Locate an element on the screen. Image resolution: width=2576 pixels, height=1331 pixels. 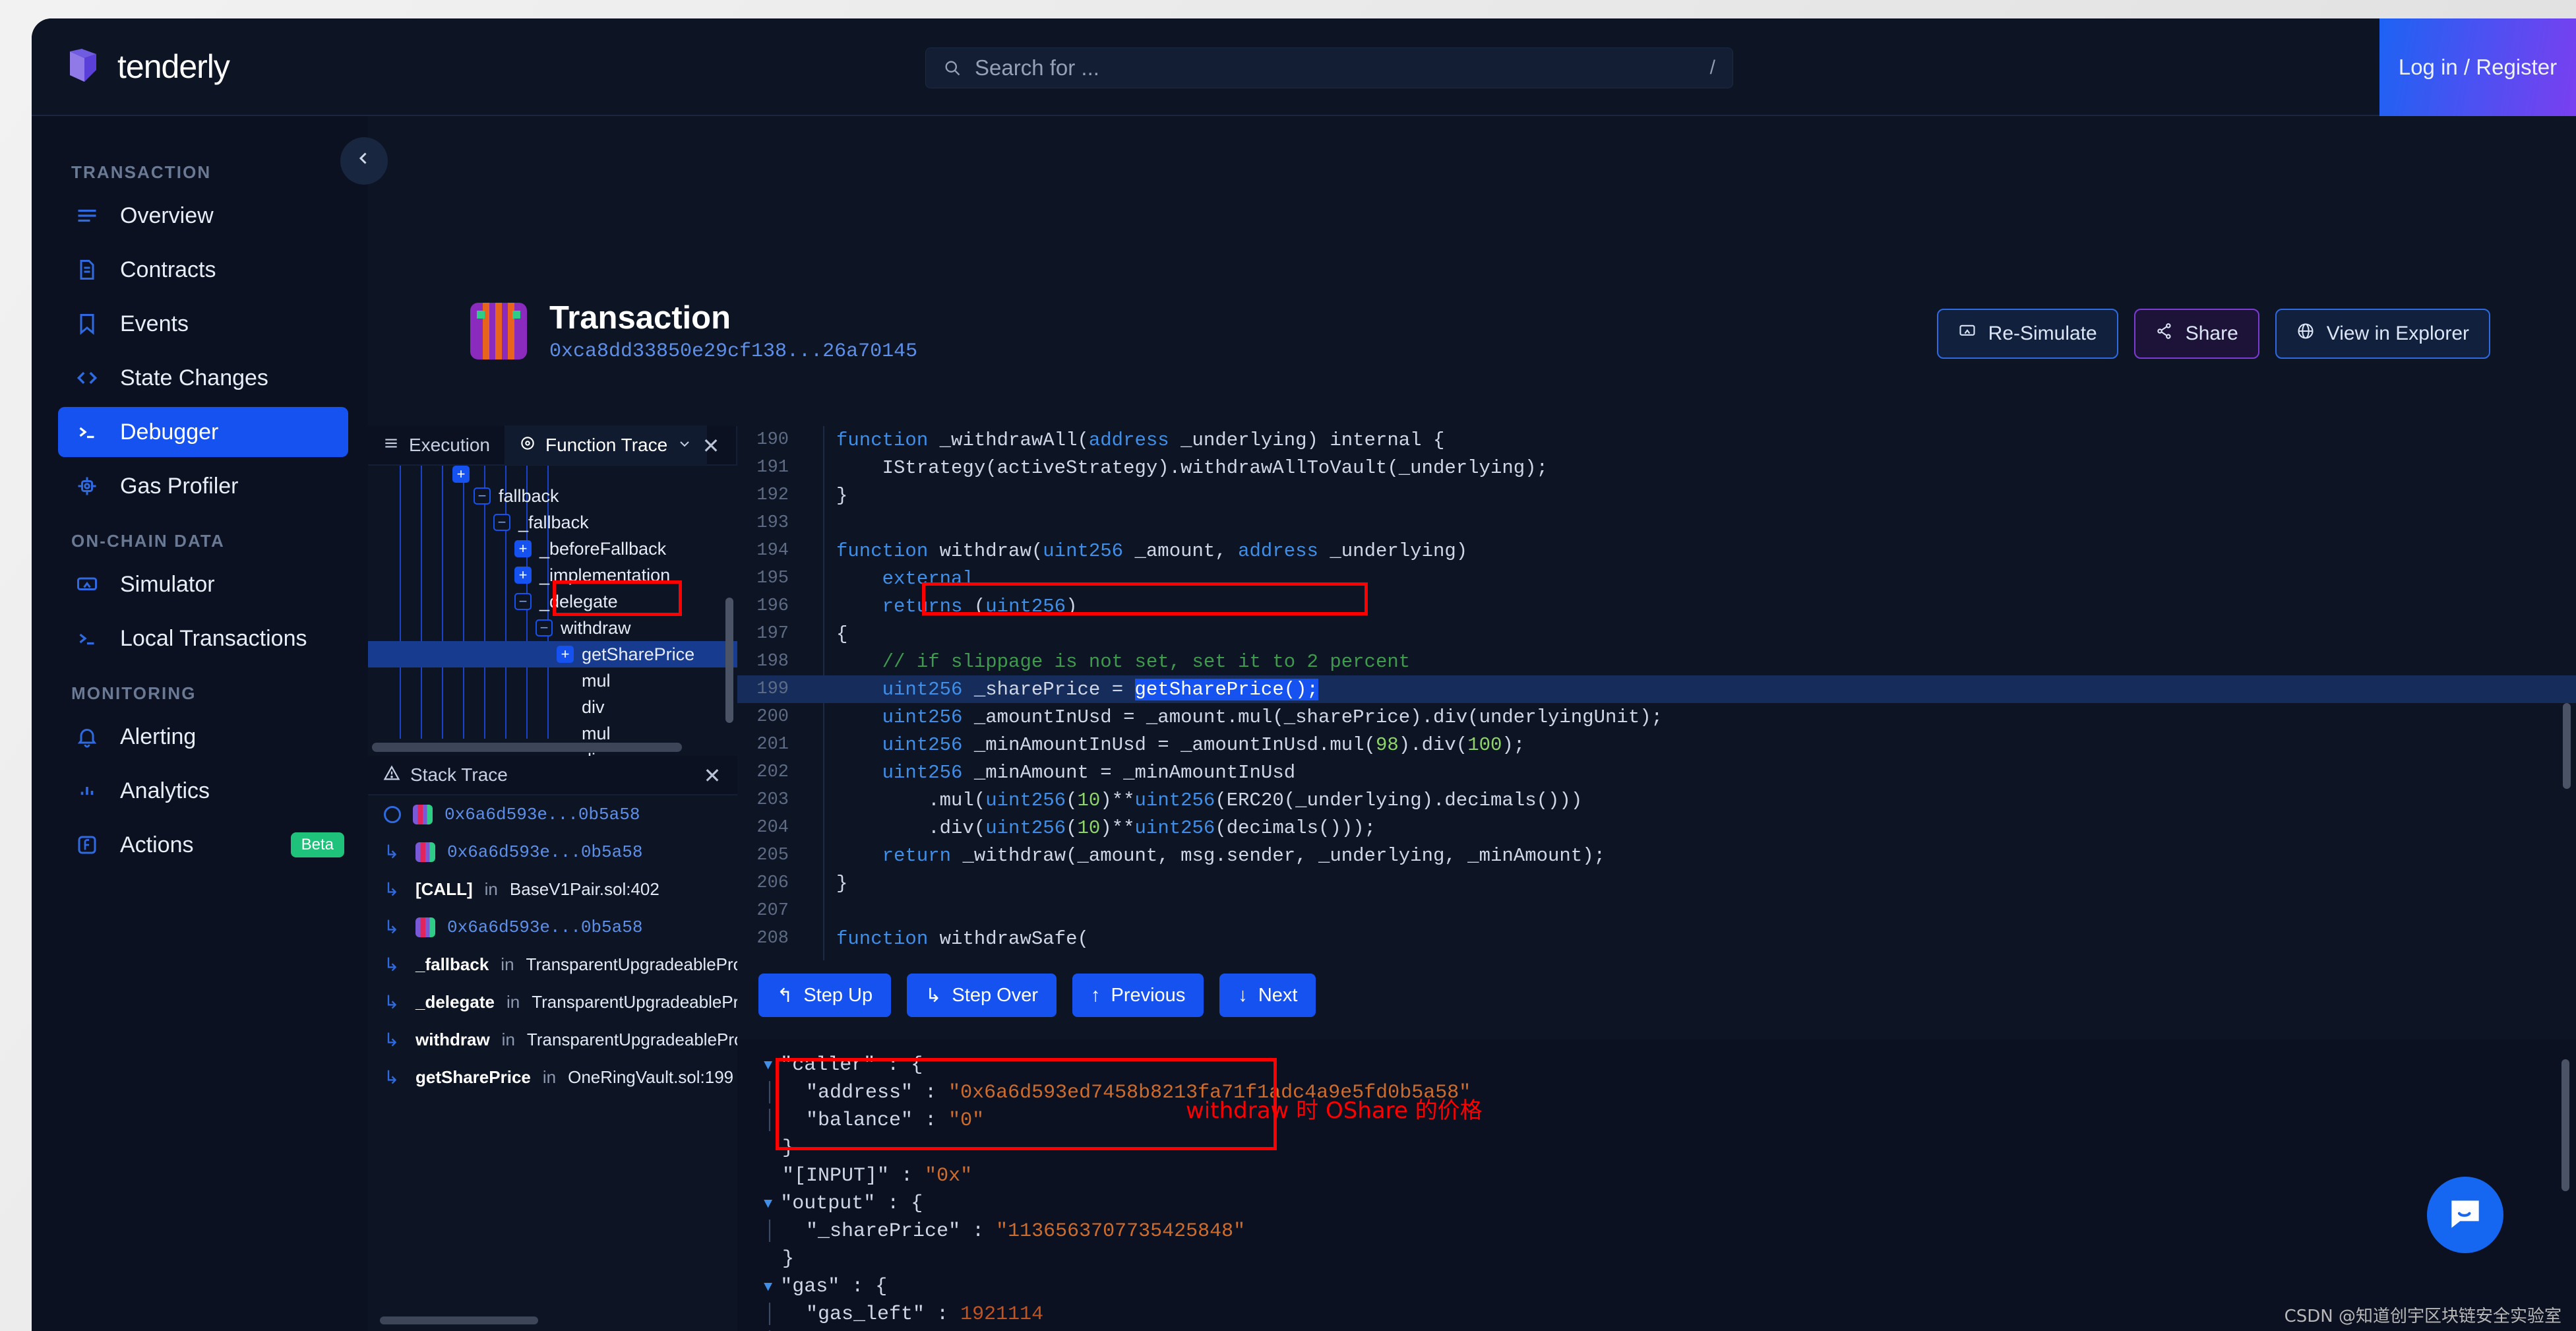
sidebar-item-actions: Actions Beta is located at coordinates (203, 845).